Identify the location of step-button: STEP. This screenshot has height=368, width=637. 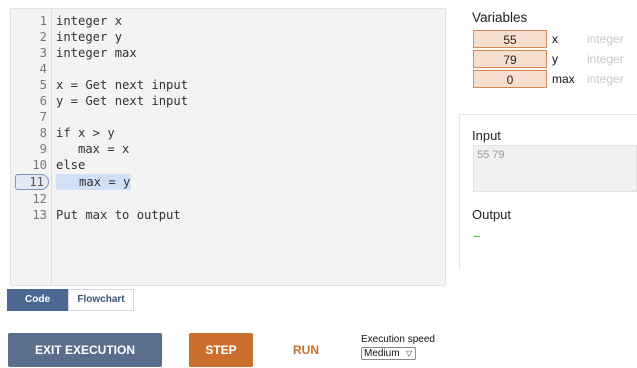
(221, 350).